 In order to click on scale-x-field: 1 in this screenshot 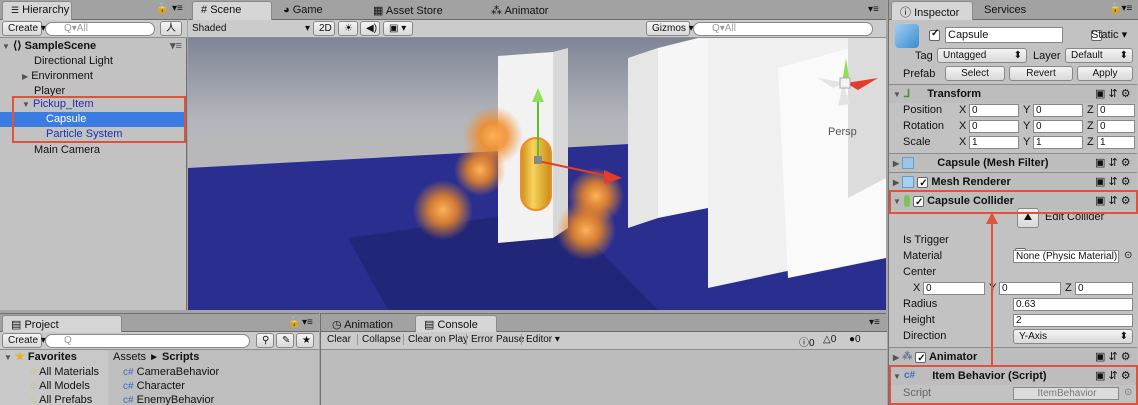, I will do `click(994, 142)`.